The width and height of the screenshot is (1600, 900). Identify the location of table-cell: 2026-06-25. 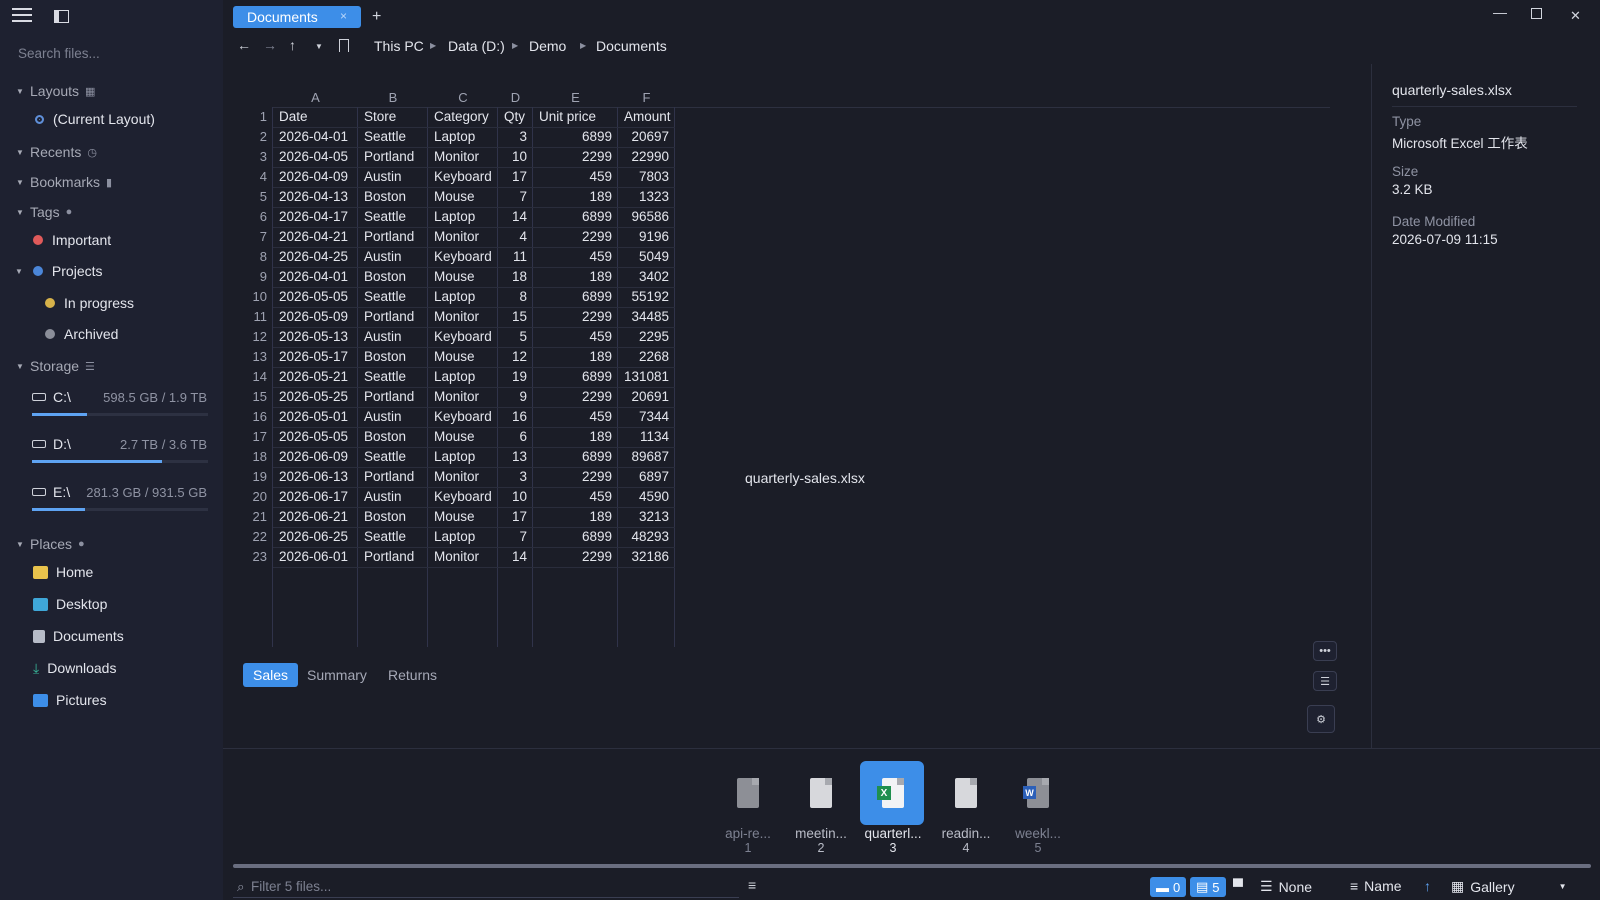
(315, 536).